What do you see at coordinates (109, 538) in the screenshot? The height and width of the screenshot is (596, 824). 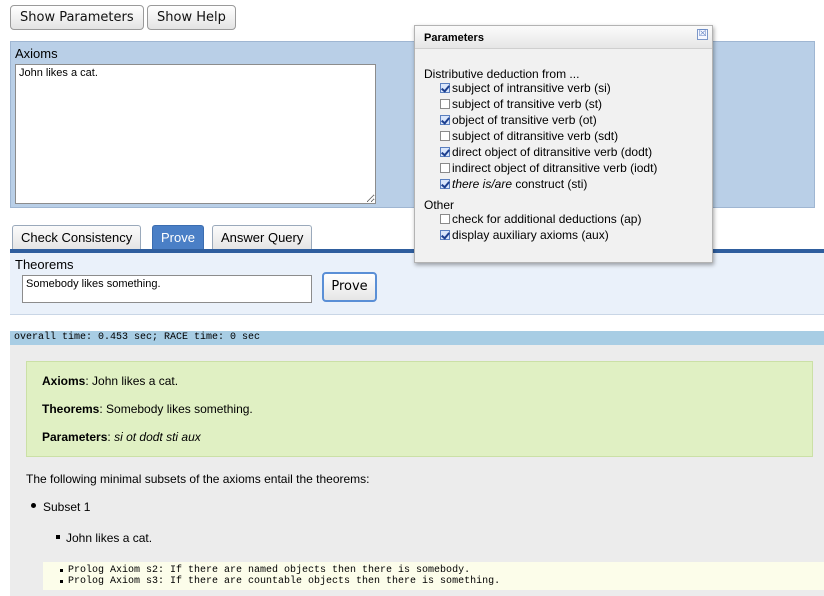 I see `subset-item: John likes a cat.` at bounding box center [109, 538].